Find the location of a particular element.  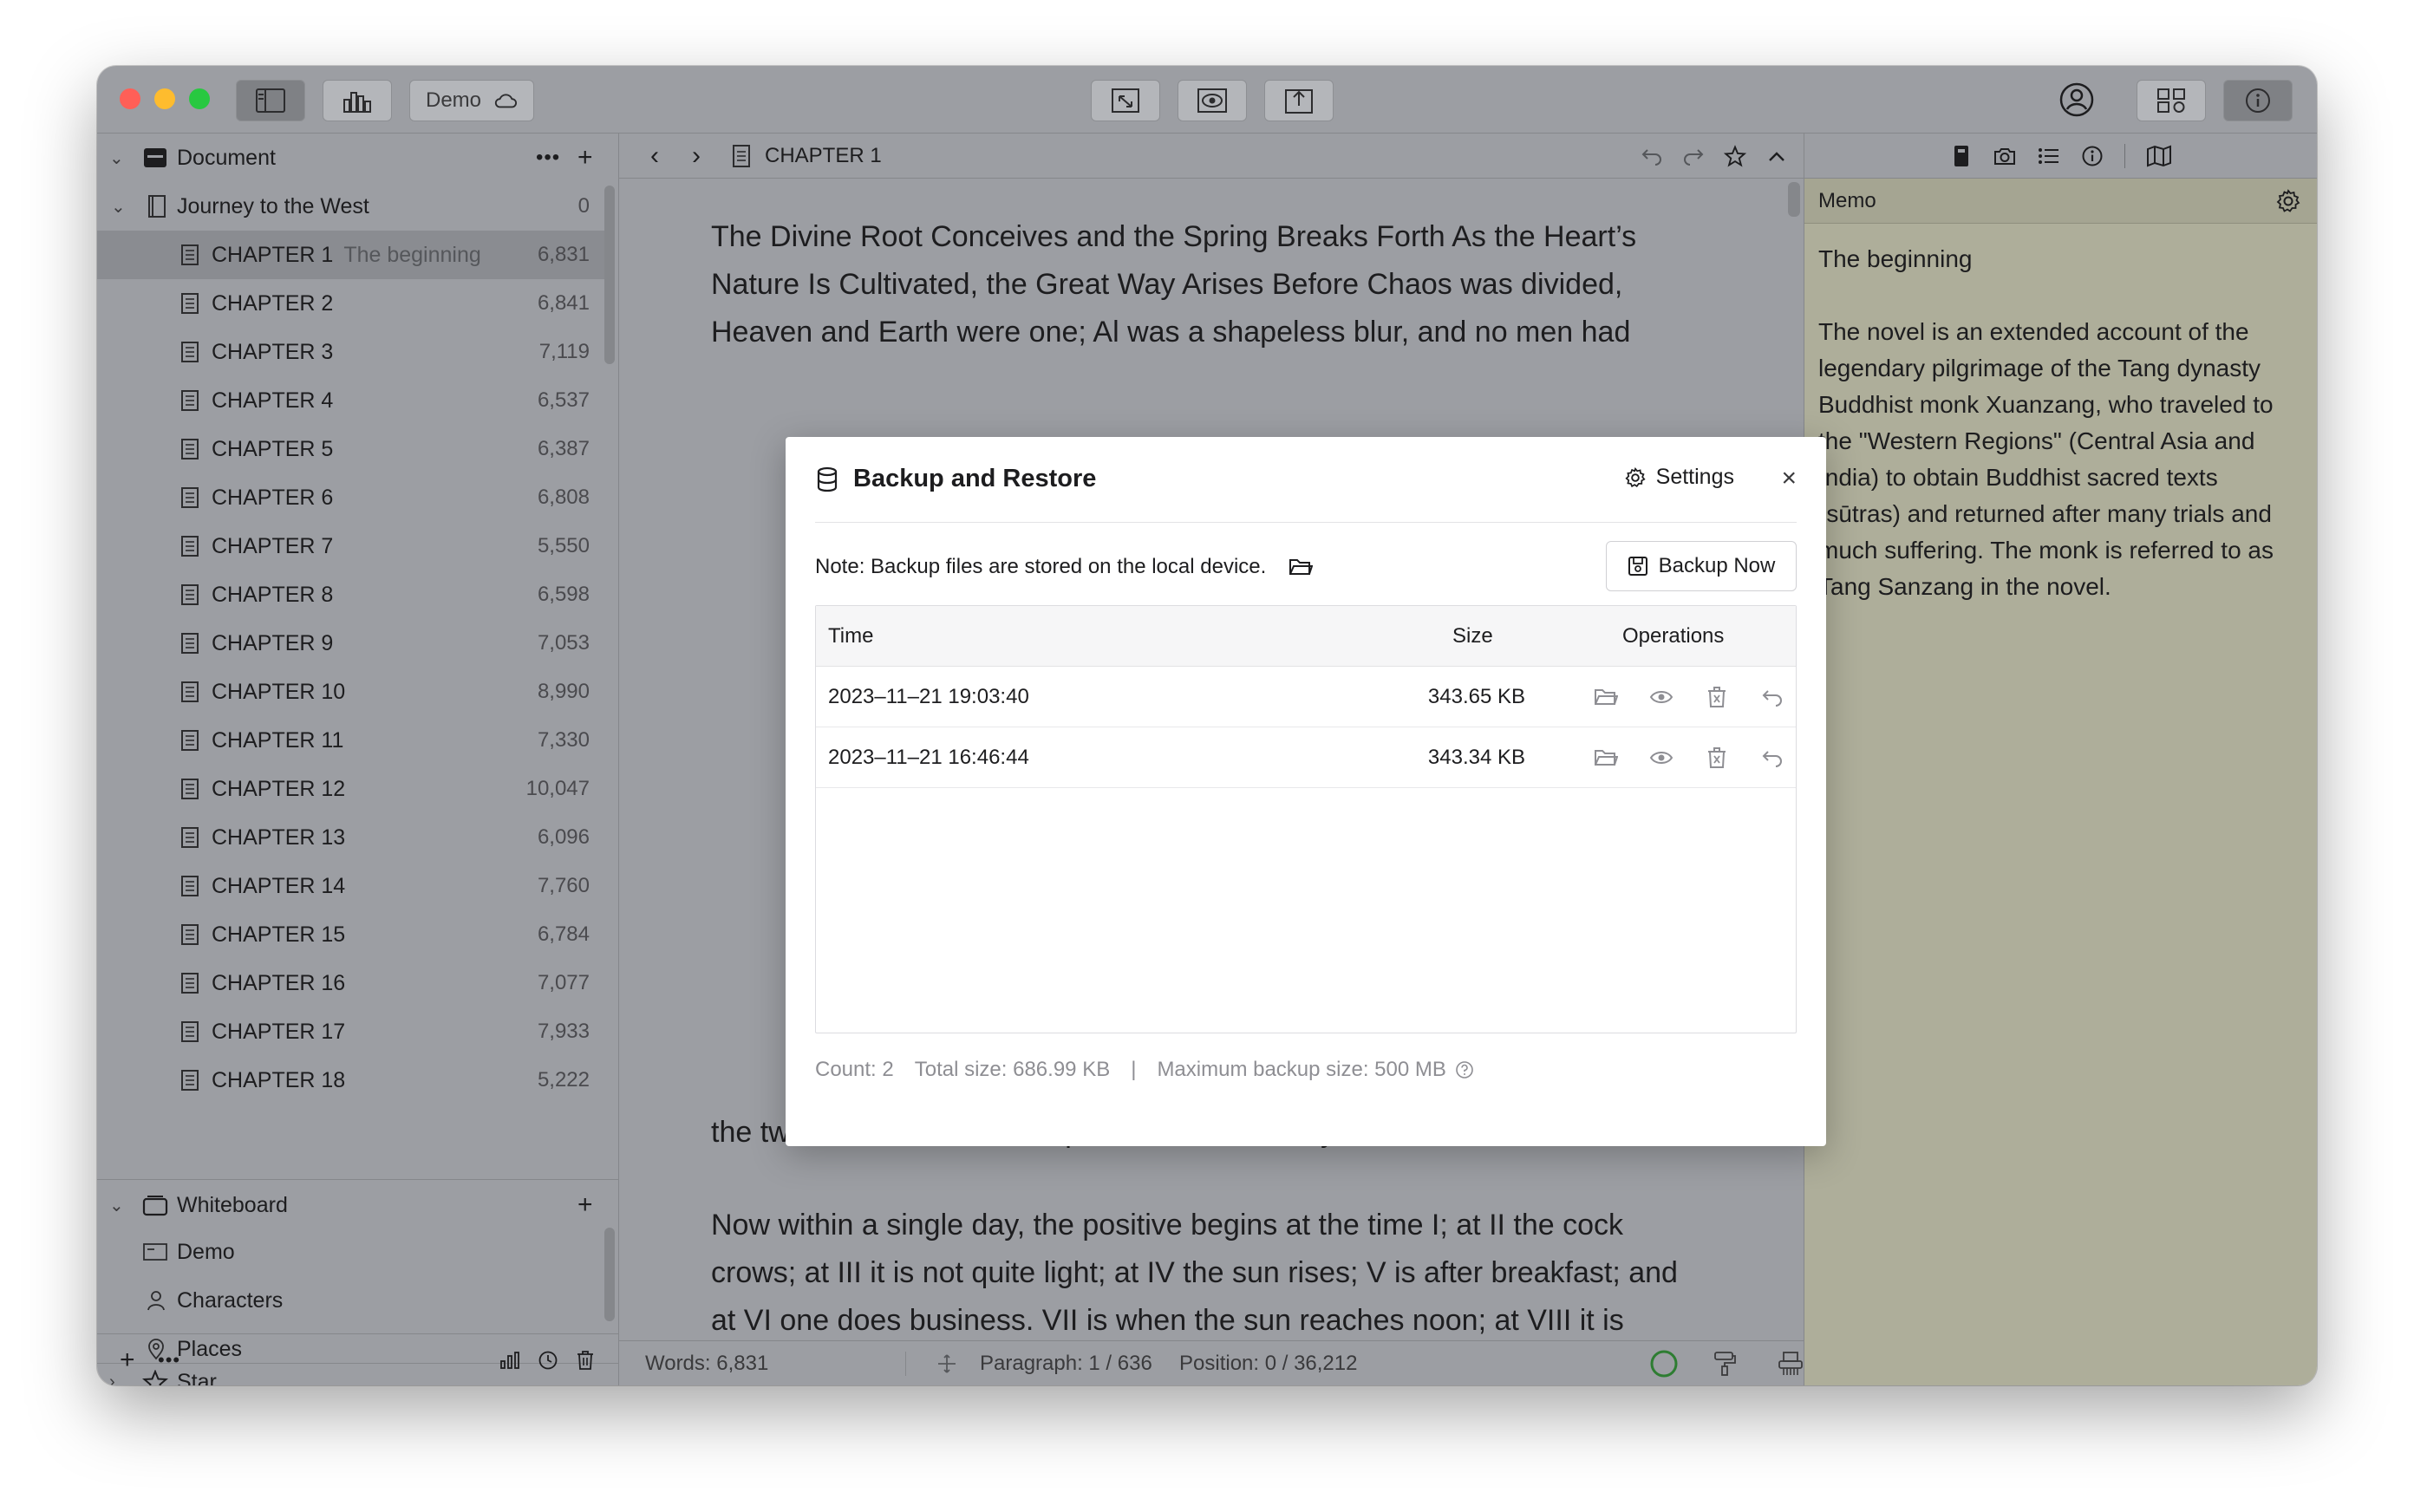

stats-icon is located at coordinates (509, 1361).